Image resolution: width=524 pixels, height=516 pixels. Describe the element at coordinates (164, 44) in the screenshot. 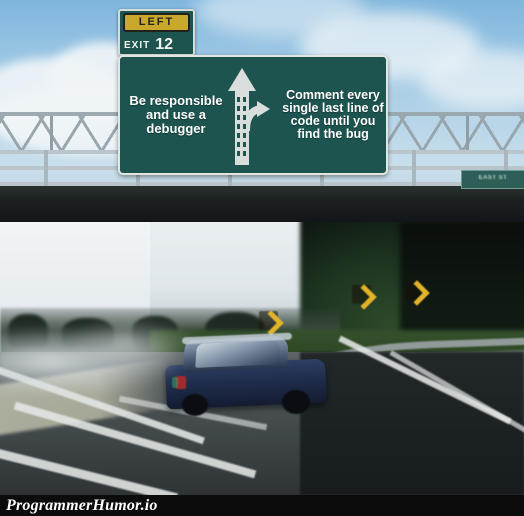

I see `exit-number-label: 12` at that location.